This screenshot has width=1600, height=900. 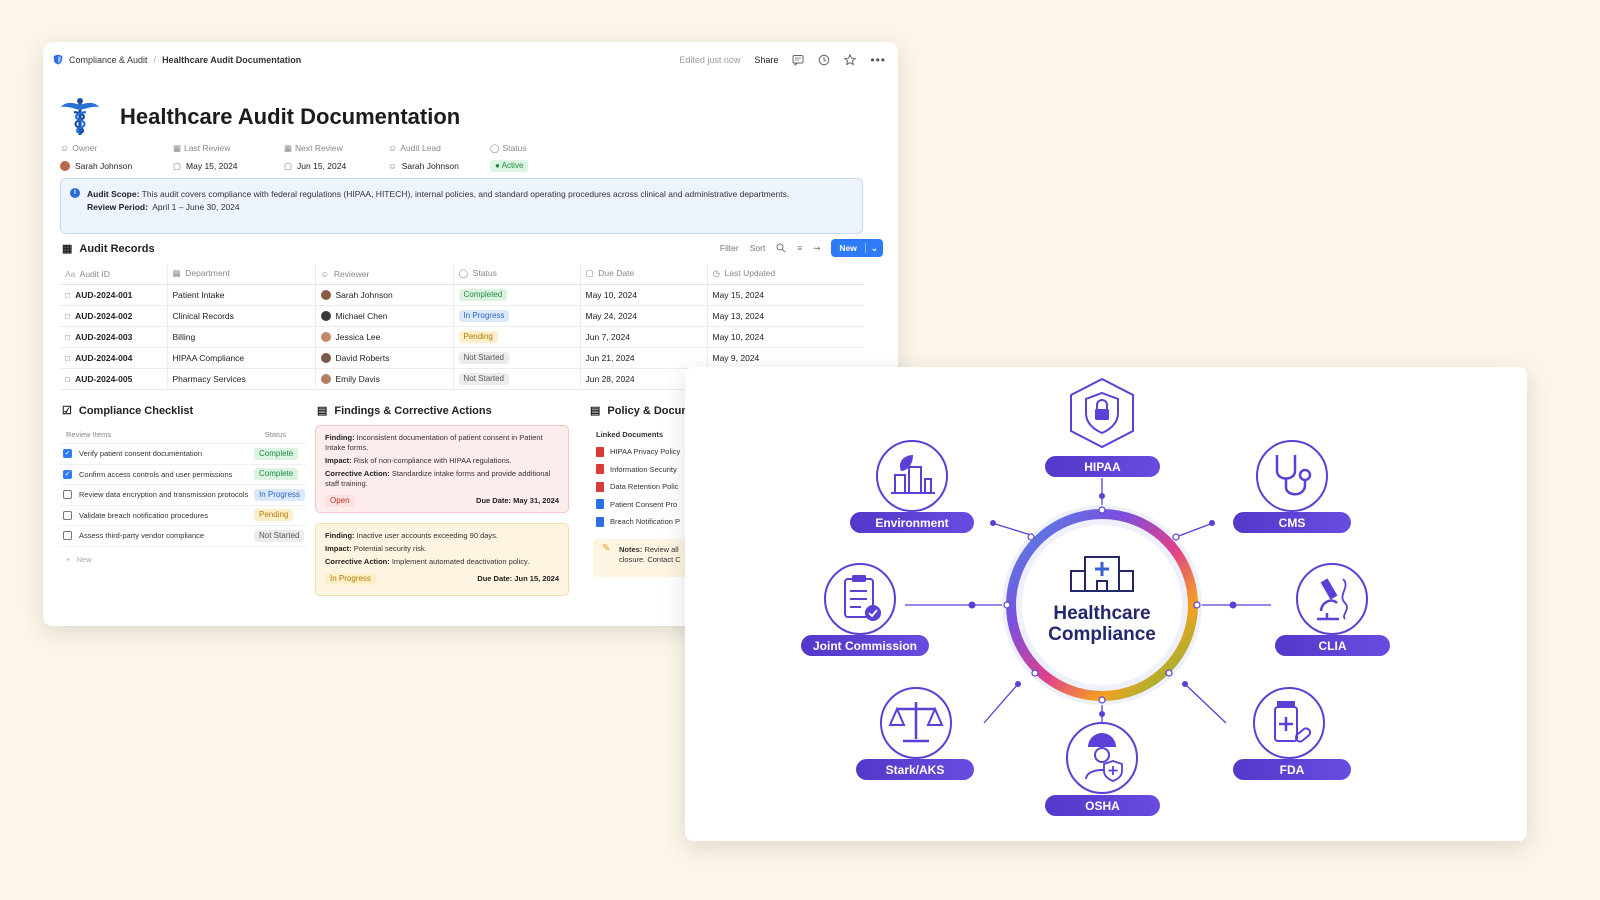 What do you see at coordinates (413, 410) in the screenshot?
I see `section-title: Findings & Corrective Actions` at bounding box center [413, 410].